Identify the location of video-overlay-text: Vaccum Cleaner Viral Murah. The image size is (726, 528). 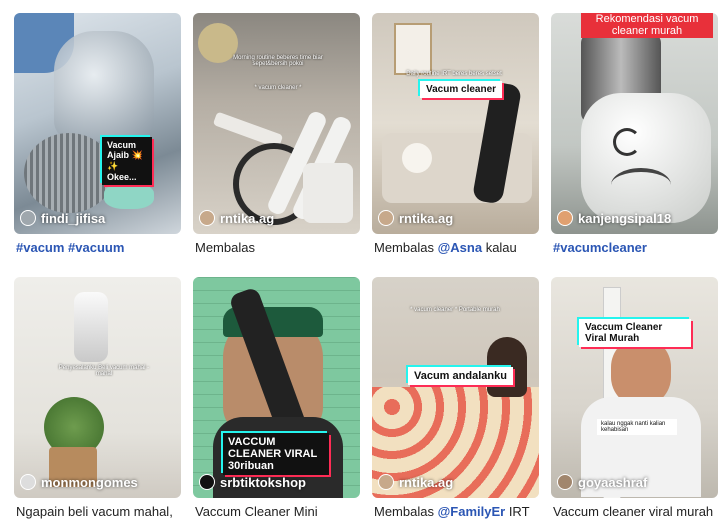
(635, 333).